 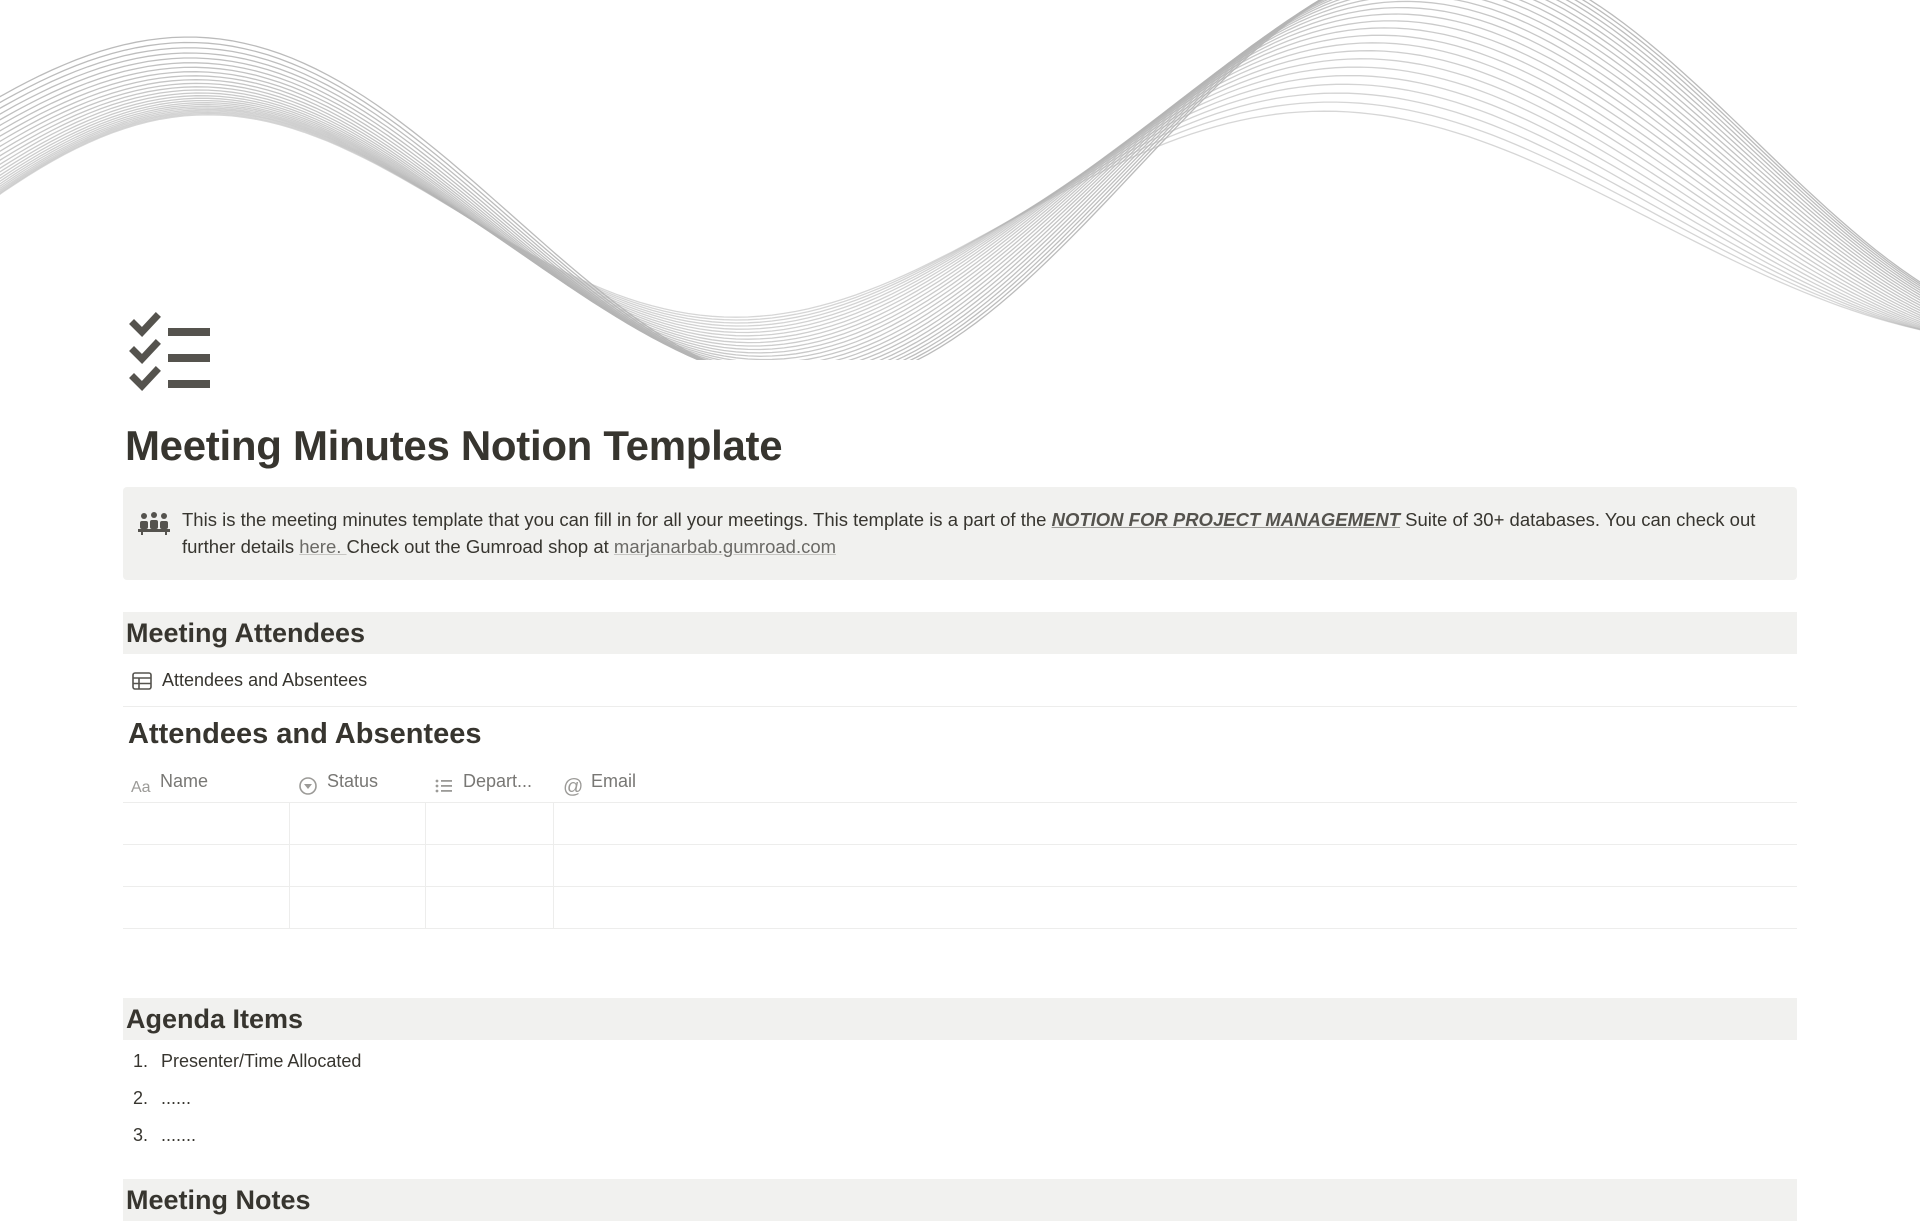 What do you see at coordinates (614, 781) in the screenshot?
I see `column-header-label: Email` at bounding box center [614, 781].